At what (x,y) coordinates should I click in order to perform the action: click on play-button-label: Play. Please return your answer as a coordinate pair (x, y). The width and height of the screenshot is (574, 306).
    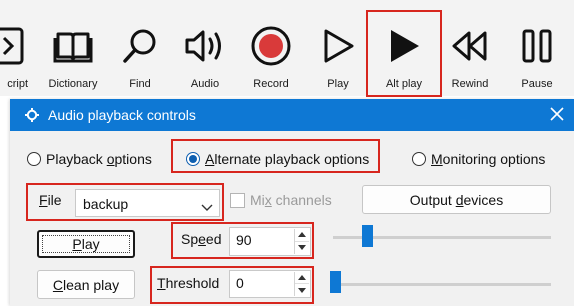
    Looking at the image, I should click on (86, 244).